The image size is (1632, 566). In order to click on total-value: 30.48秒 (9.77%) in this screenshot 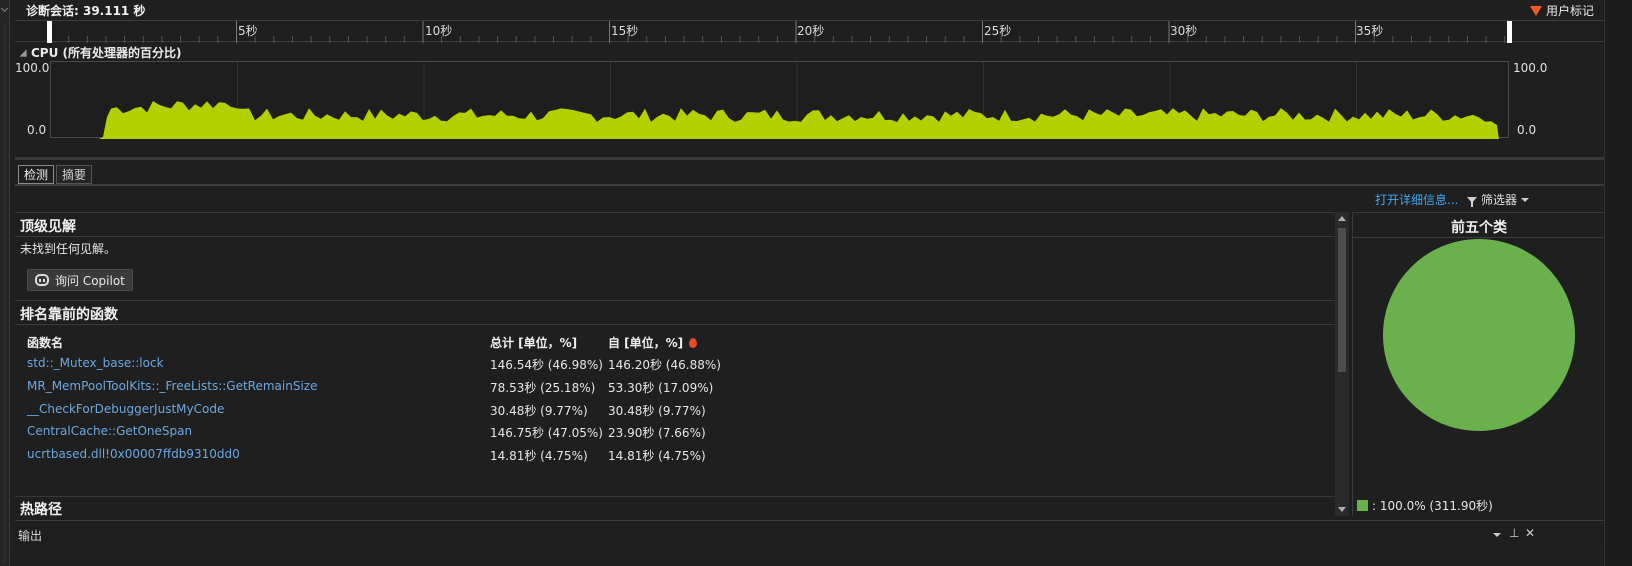, I will do `click(539, 411)`.